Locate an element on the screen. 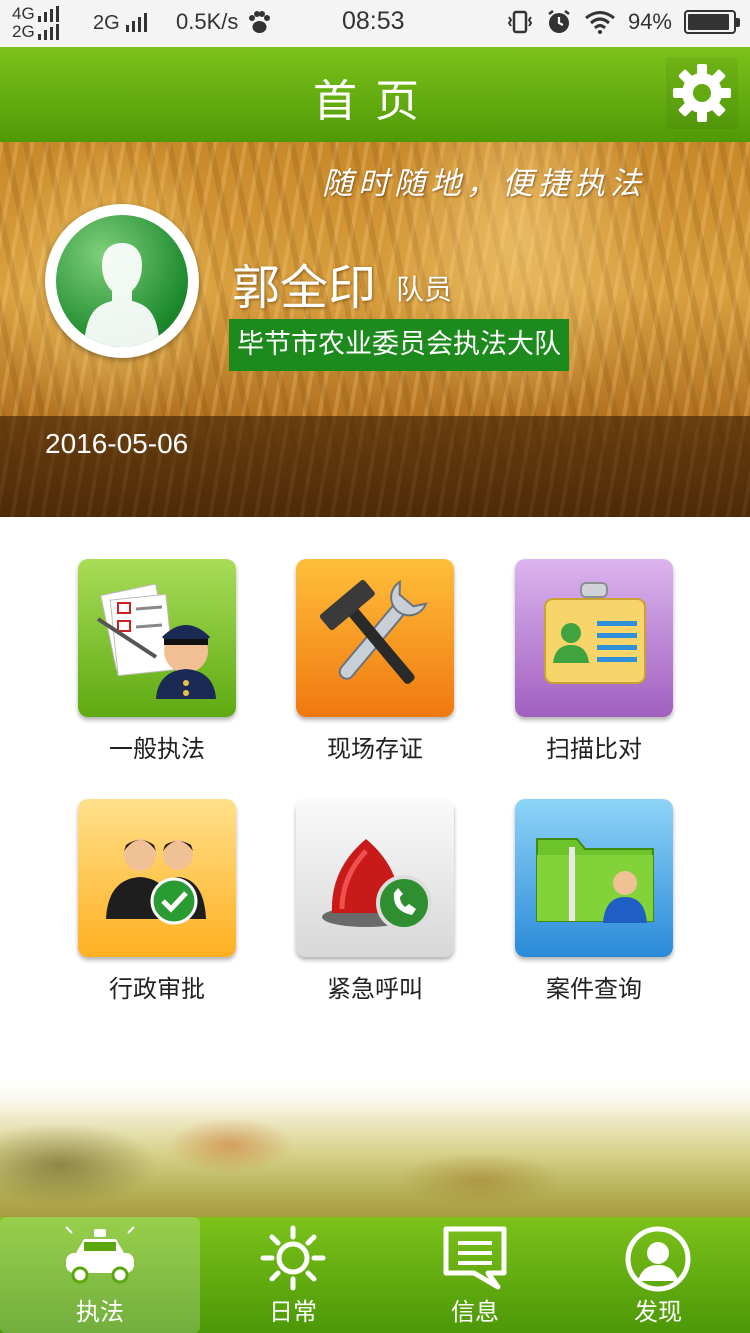  user-role: 队员 is located at coordinates (424, 289).